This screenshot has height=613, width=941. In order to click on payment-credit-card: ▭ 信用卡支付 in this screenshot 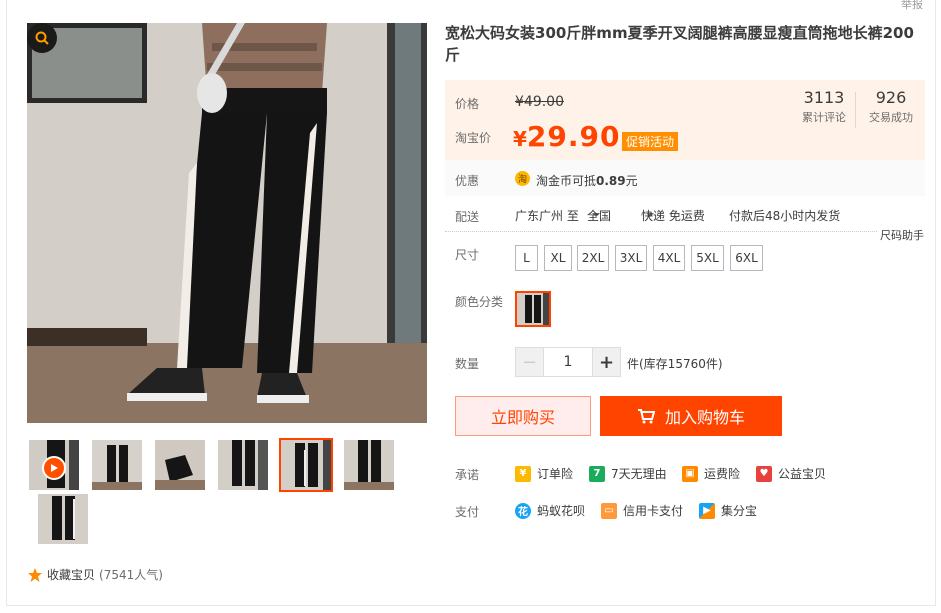, I will do `click(642, 510)`.